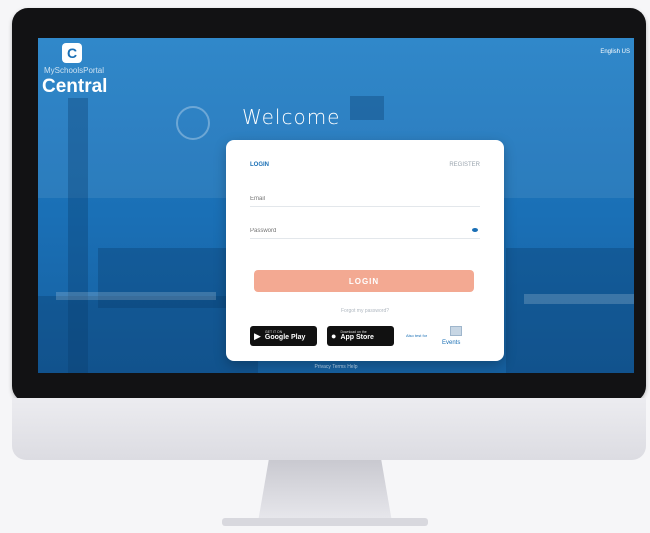  What do you see at coordinates (257, 335) in the screenshot?
I see `google-play-icon: ▶` at bounding box center [257, 335].